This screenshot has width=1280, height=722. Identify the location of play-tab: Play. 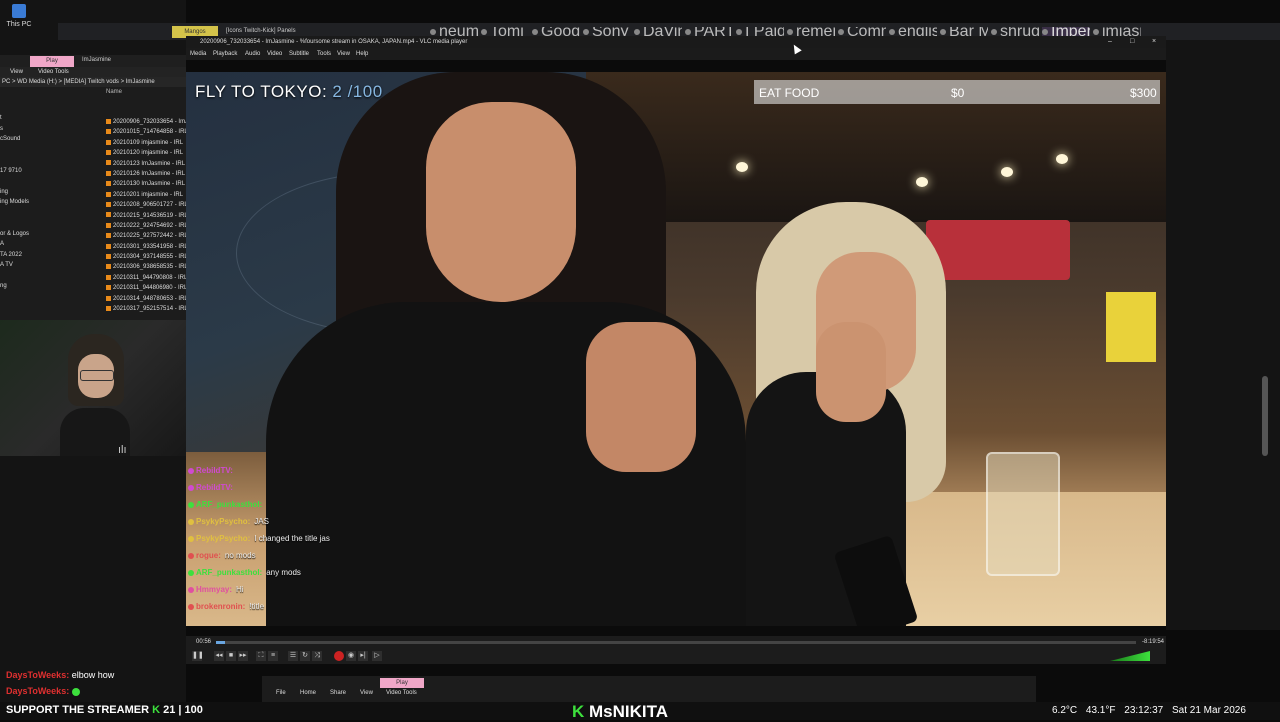
(52, 61).